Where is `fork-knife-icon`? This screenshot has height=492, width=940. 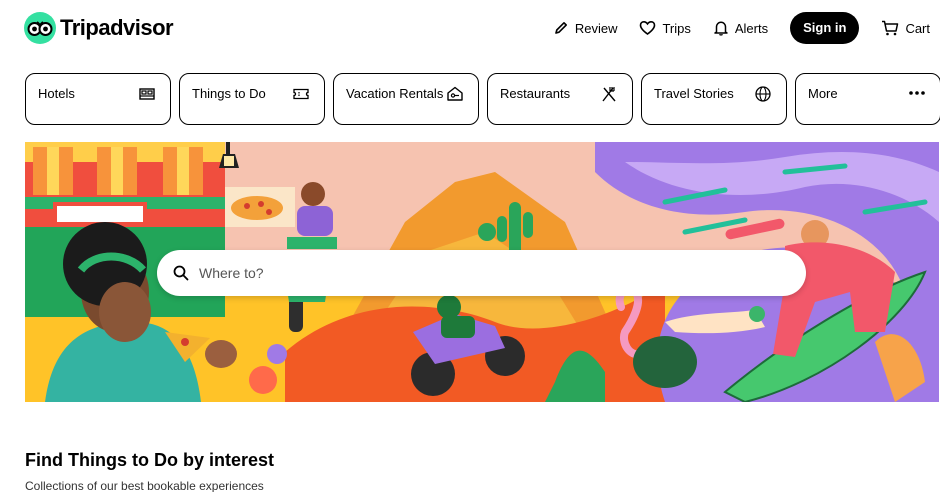
fork-knife-icon is located at coordinates (609, 94).